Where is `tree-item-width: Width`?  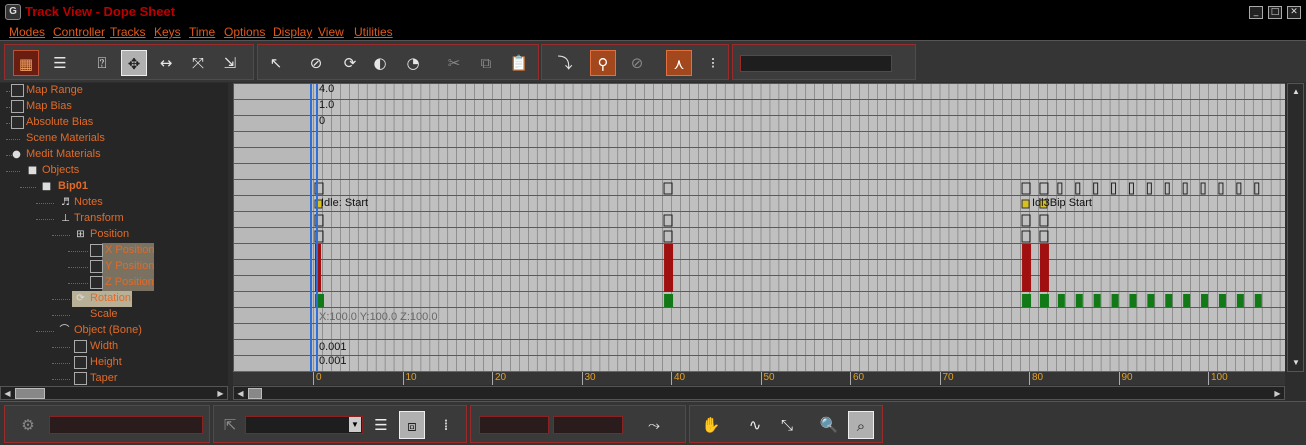
tree-item-width: Width is located at coordinates (114, 347).